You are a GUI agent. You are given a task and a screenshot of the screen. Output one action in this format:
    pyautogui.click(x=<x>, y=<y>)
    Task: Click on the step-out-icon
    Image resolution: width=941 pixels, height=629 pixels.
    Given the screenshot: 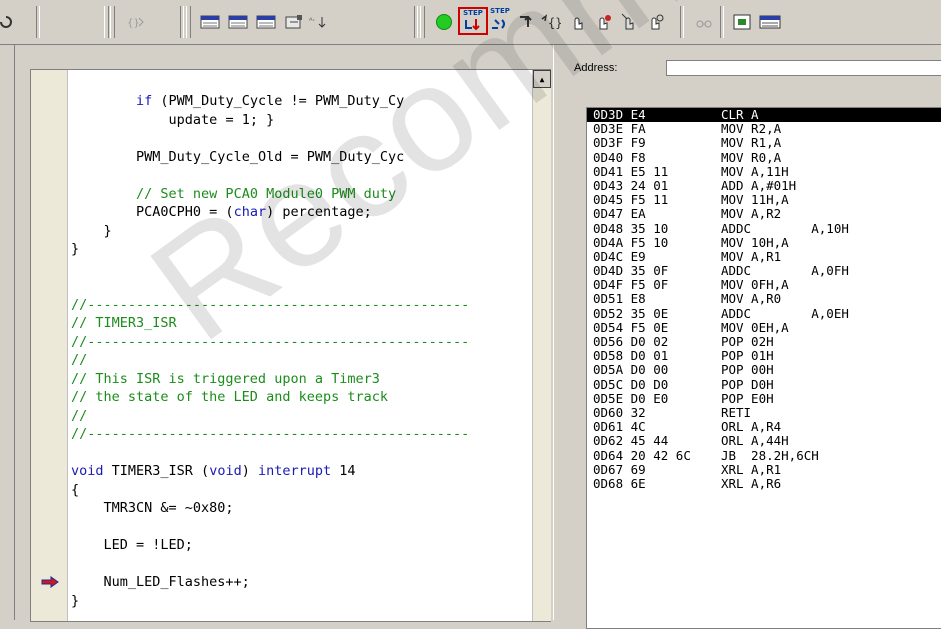 What is the action you would take?
    pyautogui.click(x=526, y=22)
    